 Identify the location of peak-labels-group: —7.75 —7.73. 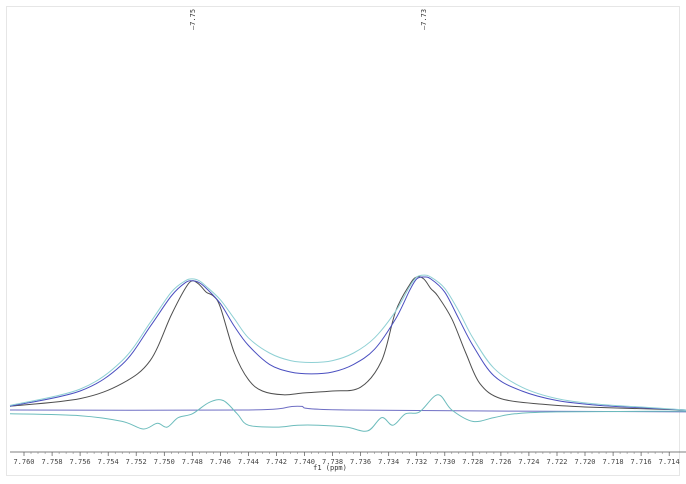
(308, 19).